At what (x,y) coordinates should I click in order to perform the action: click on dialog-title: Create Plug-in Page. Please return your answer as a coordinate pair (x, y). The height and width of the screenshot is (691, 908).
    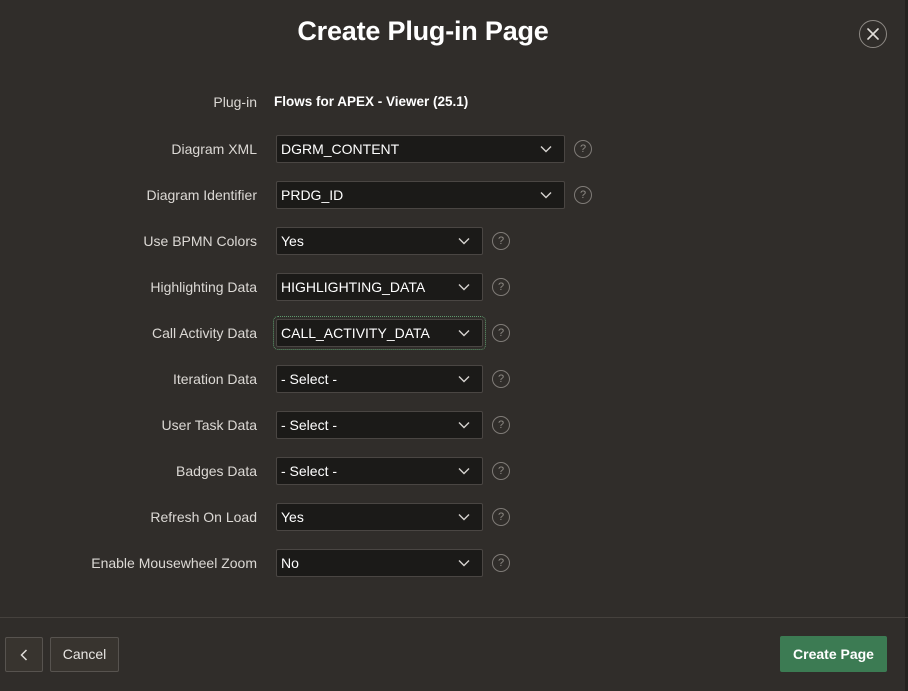
    Looking at the image, I should click on (423, 31).